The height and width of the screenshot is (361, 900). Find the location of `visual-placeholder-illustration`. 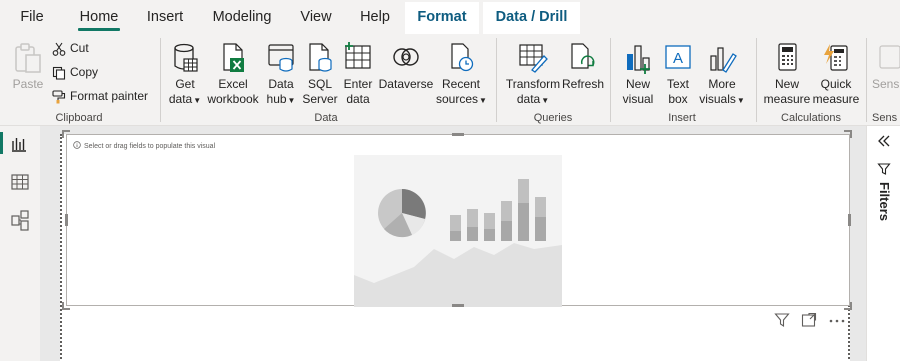

visual-placeholder-illustration is located at coordinates (458, 231).